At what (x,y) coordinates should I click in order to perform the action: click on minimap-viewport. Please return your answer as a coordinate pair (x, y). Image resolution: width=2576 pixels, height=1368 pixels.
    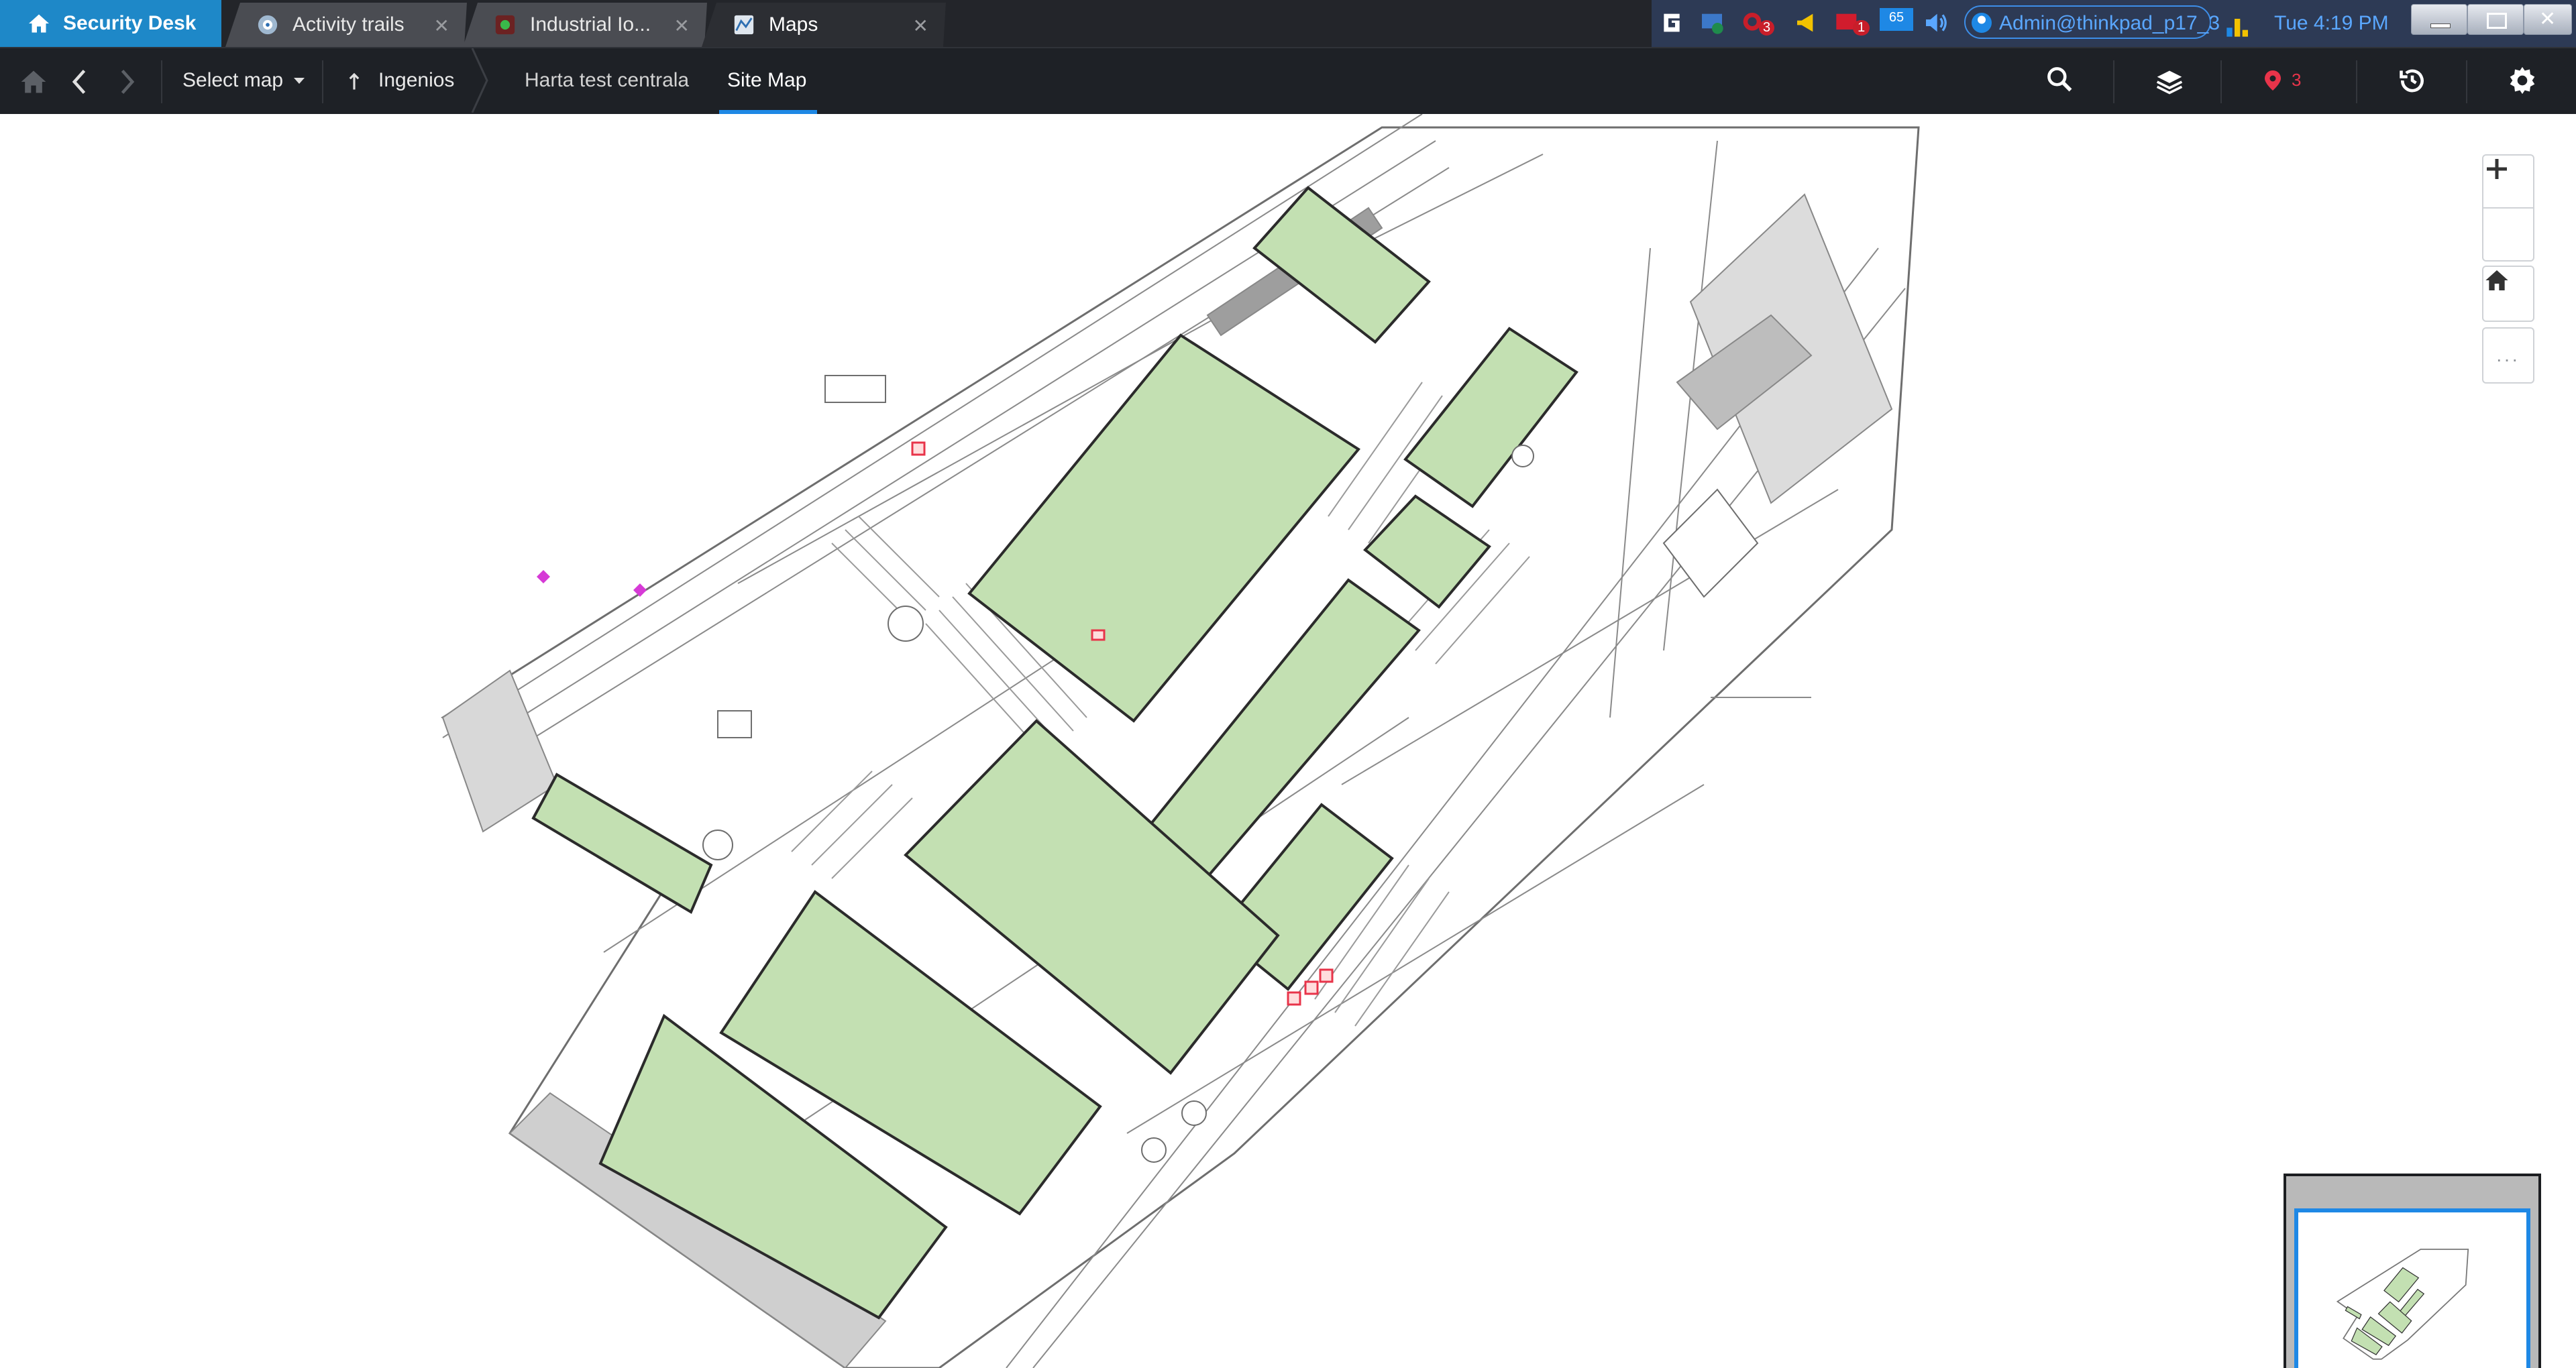
    Looking at the image, I should click on (2412, 1288).